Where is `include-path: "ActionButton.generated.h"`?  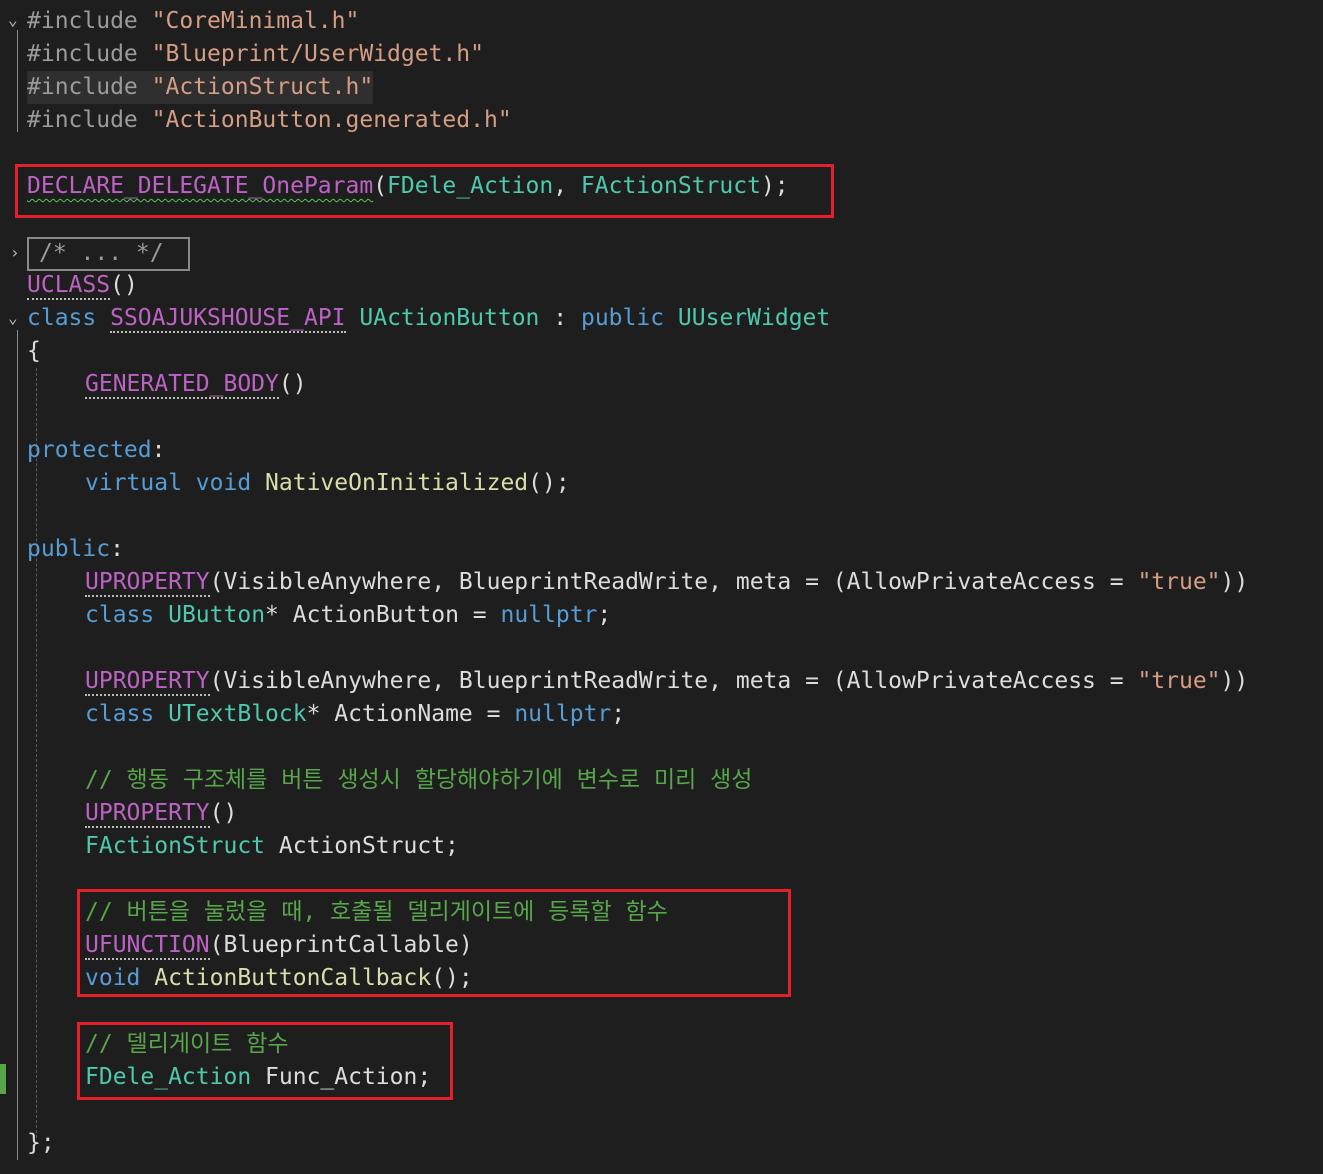
include-path: "ActionButton.generated.h" is located at coordinates (331, 120).